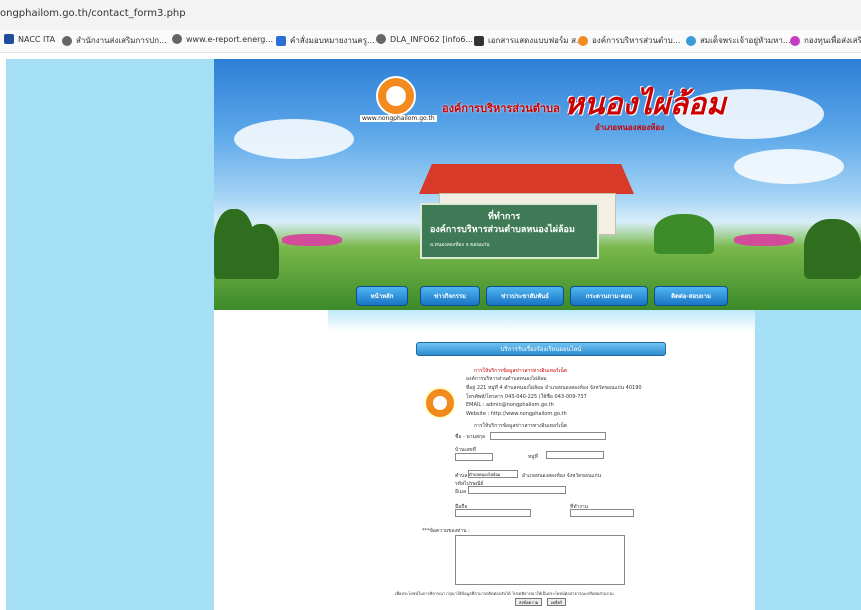 The height and width of the screenshot is (610, 861). I want to click on fund-icon, so click(795, 40).